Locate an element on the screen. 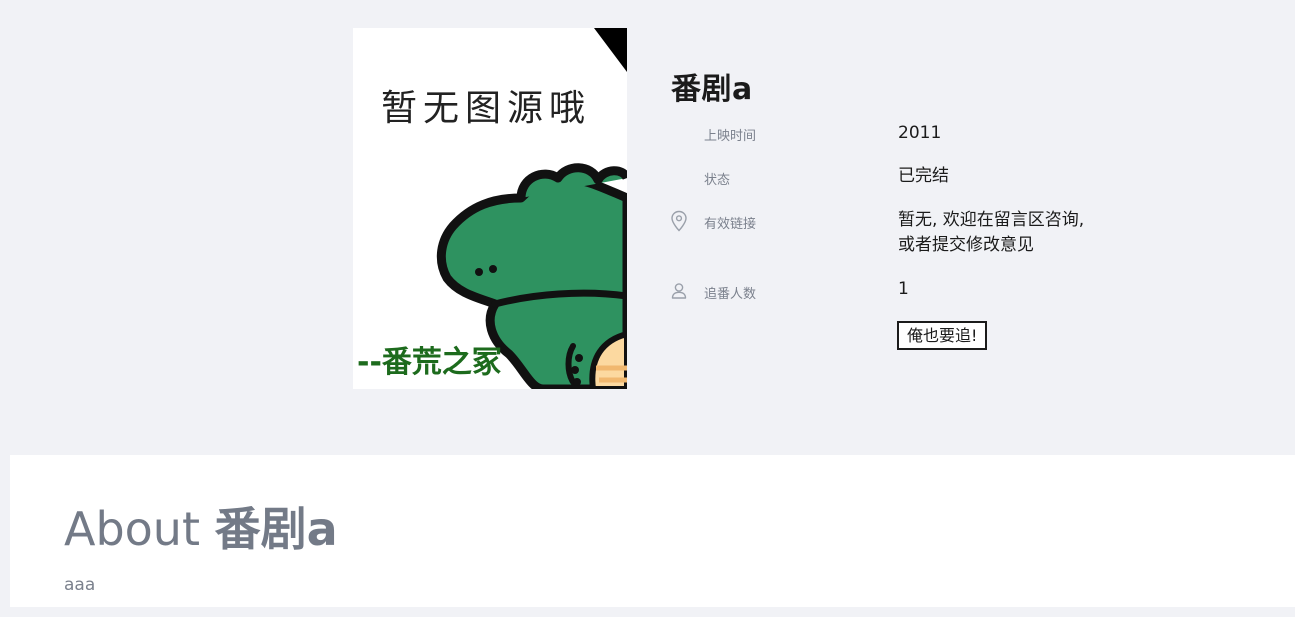 The image size is (1295, 617). links-label: 有效链接 is located at coordinates (730, 224).